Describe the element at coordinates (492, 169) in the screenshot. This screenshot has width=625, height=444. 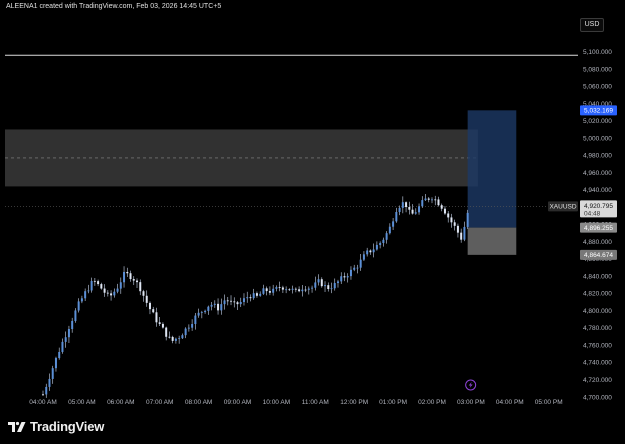
I see `position-target-box` at that location.